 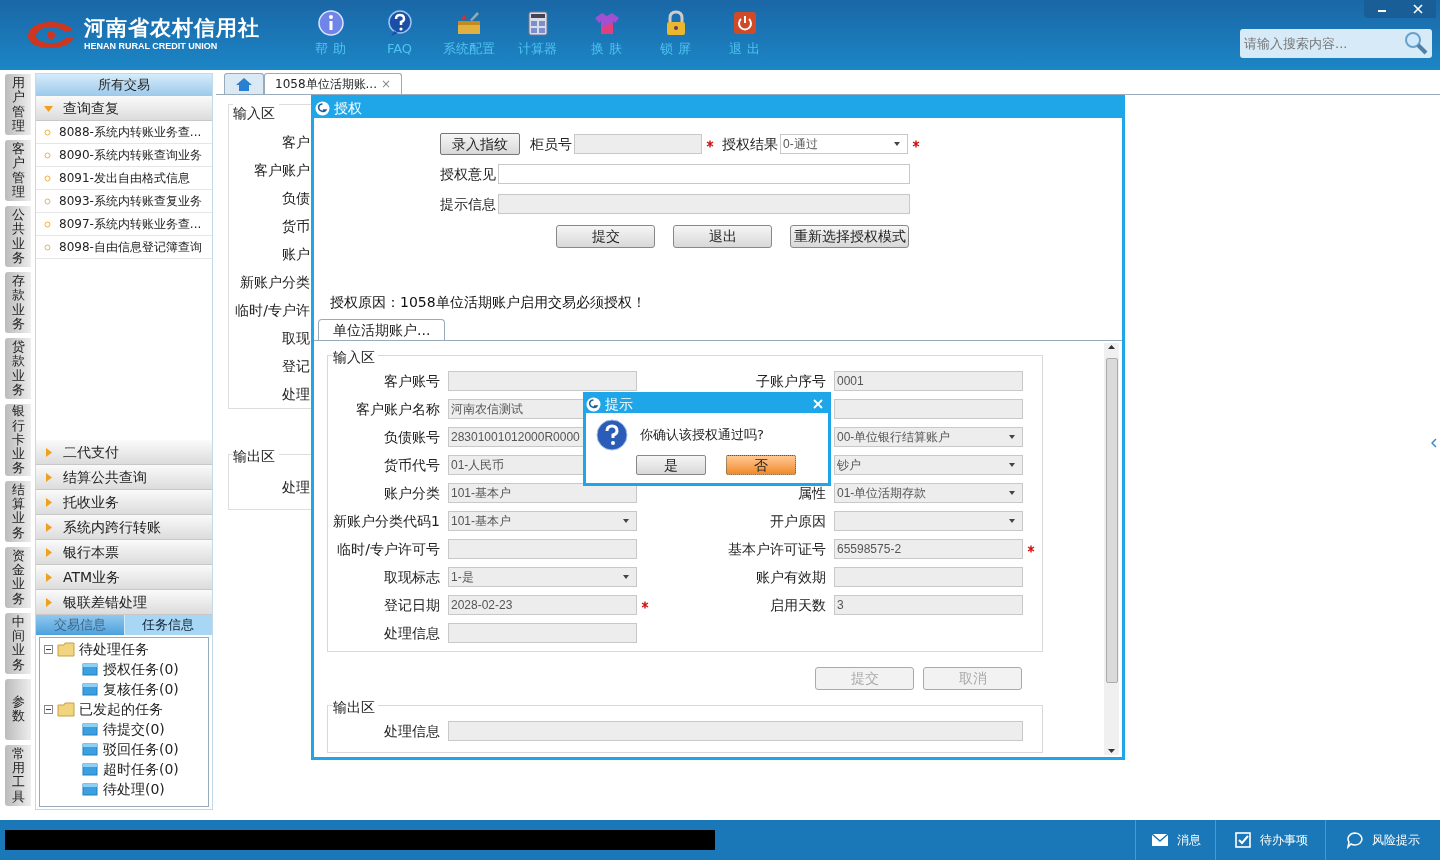 I want to click on dropdown-field: 01-单位活期存款, so click(x=928, y=493).